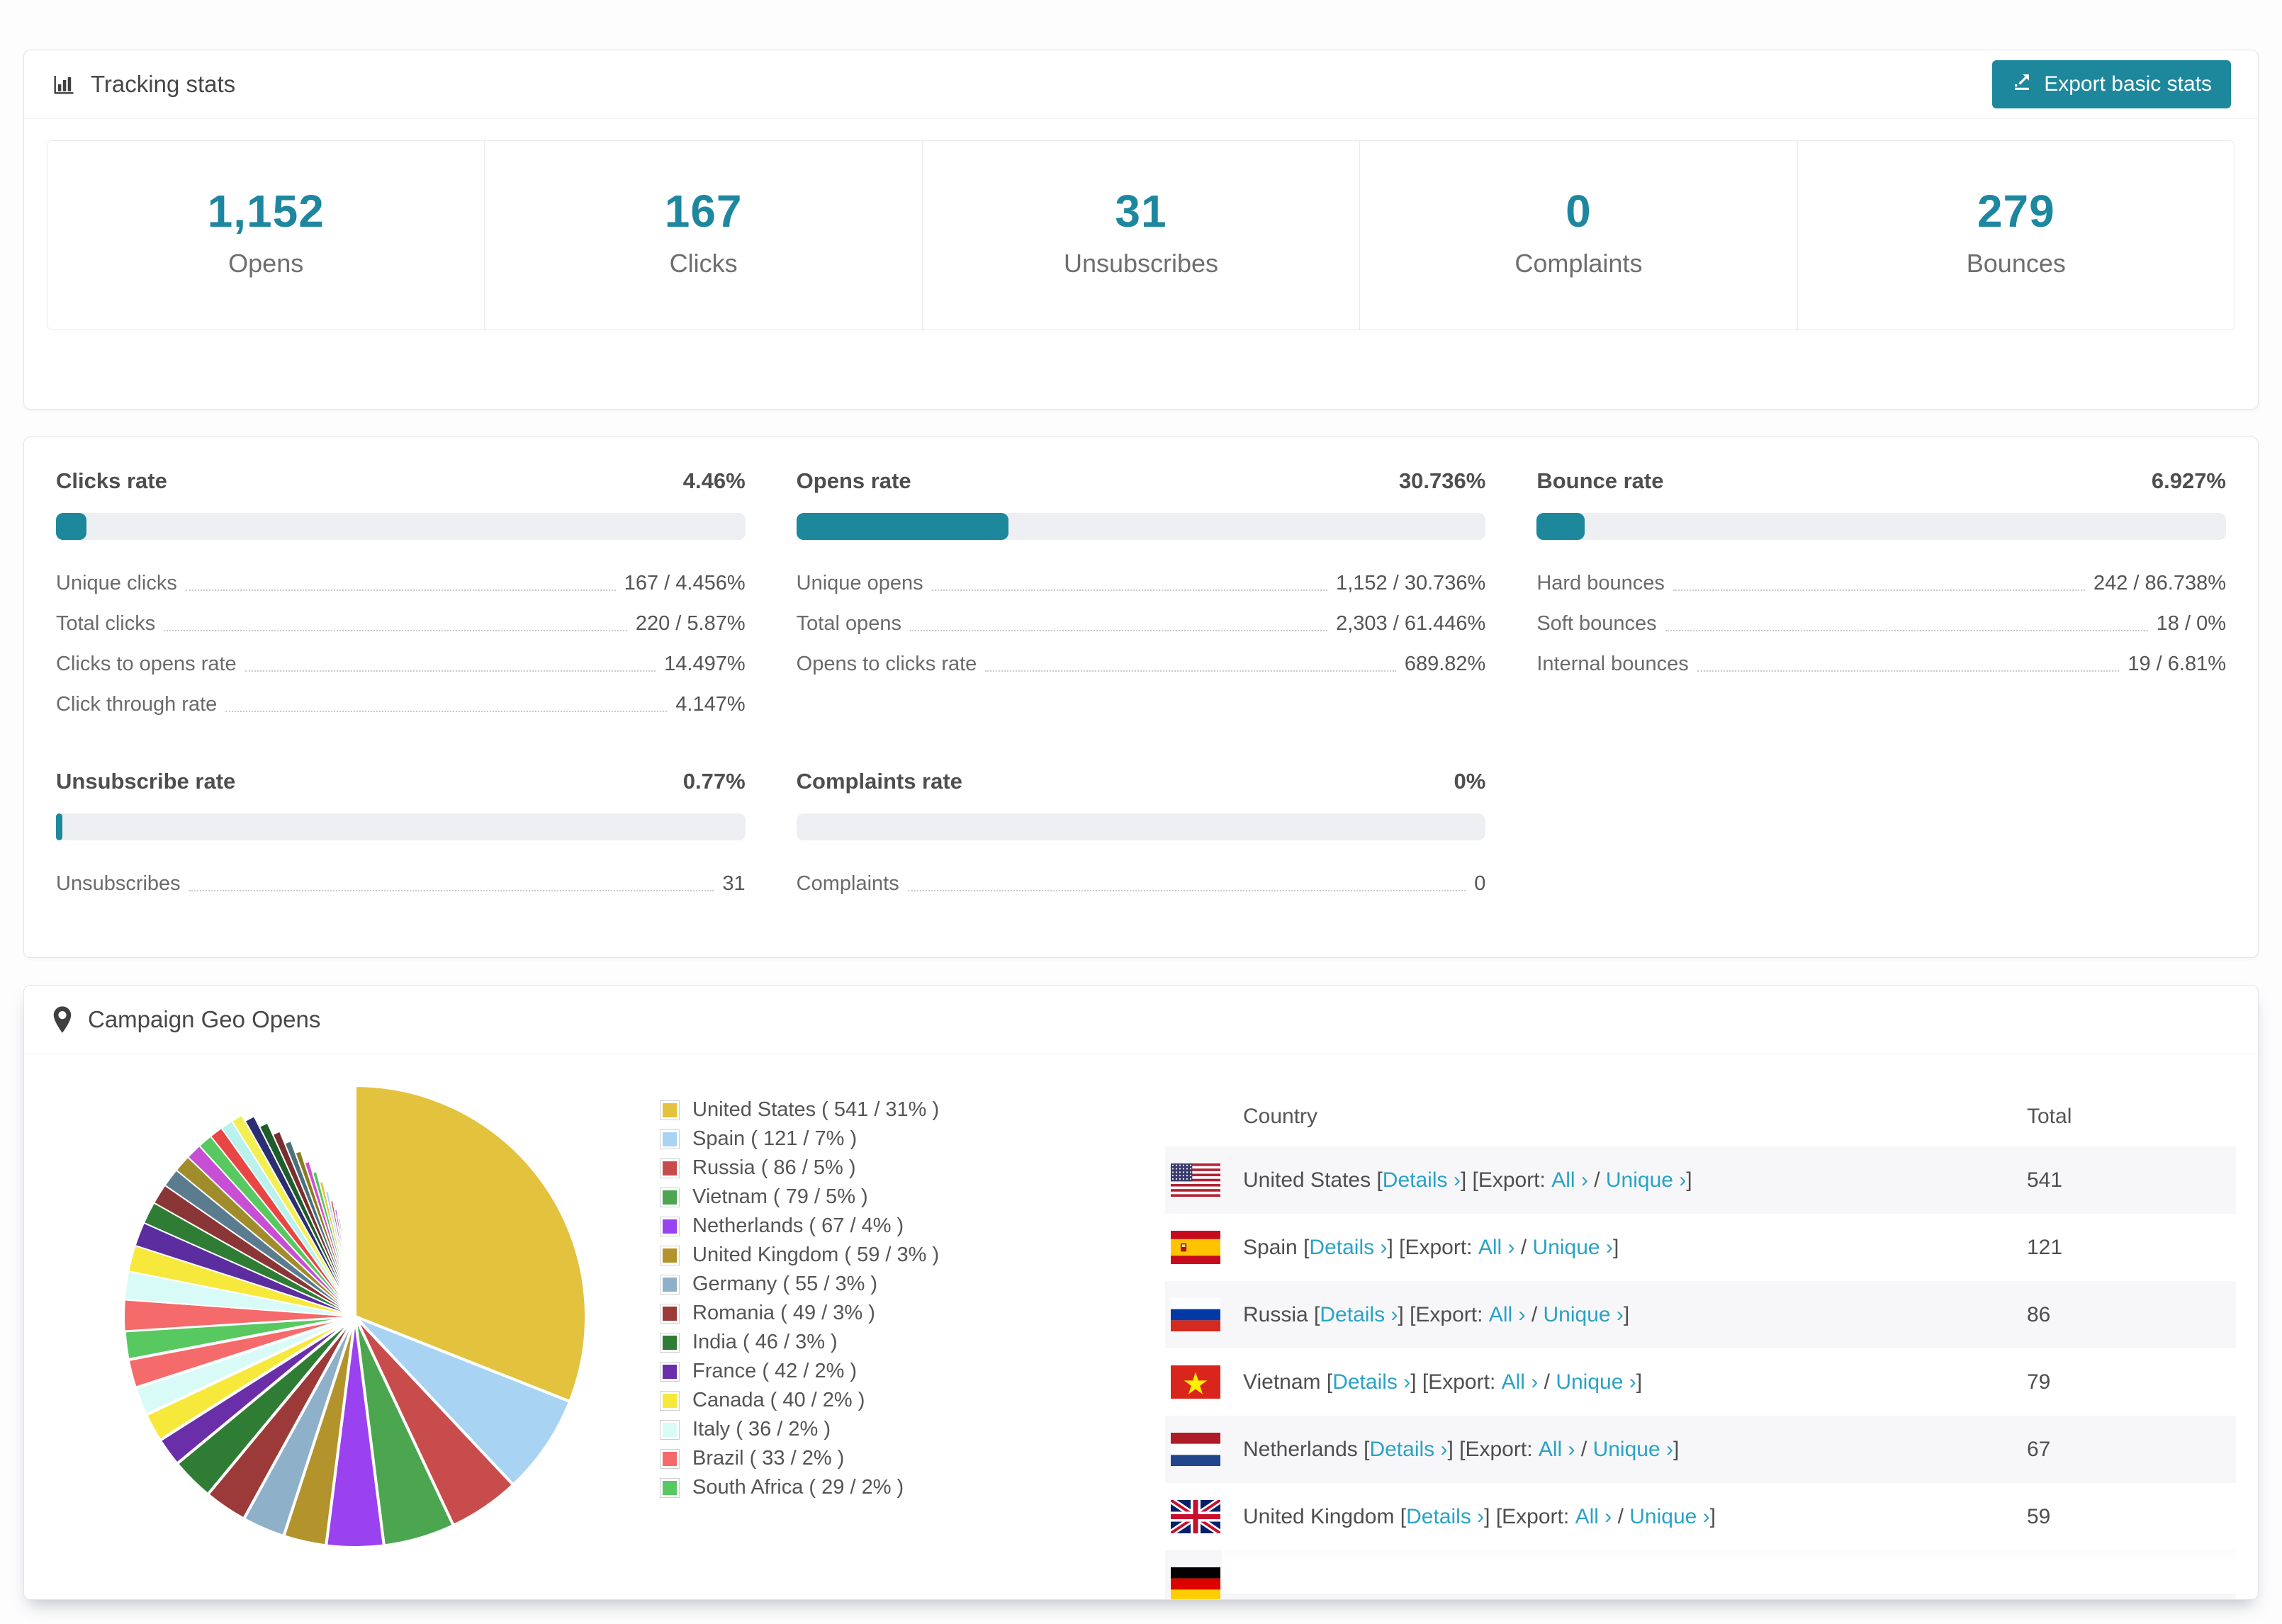 The height and width of the screenshot is (1624, 2282). I want to click on rate-detail-value: 167 / 4.456%, so click(685, 583).